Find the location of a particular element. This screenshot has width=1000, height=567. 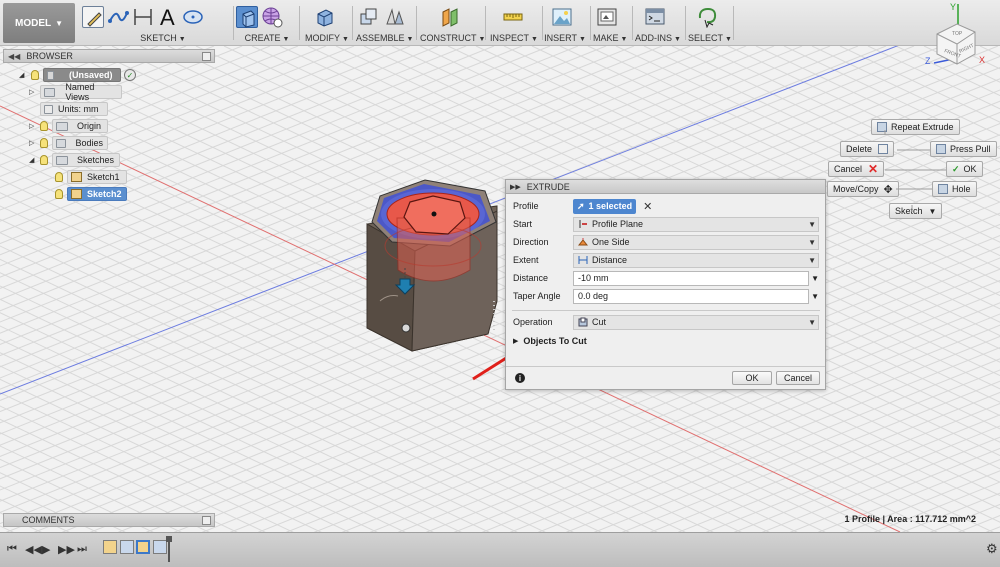

extent-select: Distance ▼ is located at coordinates (696, 260).